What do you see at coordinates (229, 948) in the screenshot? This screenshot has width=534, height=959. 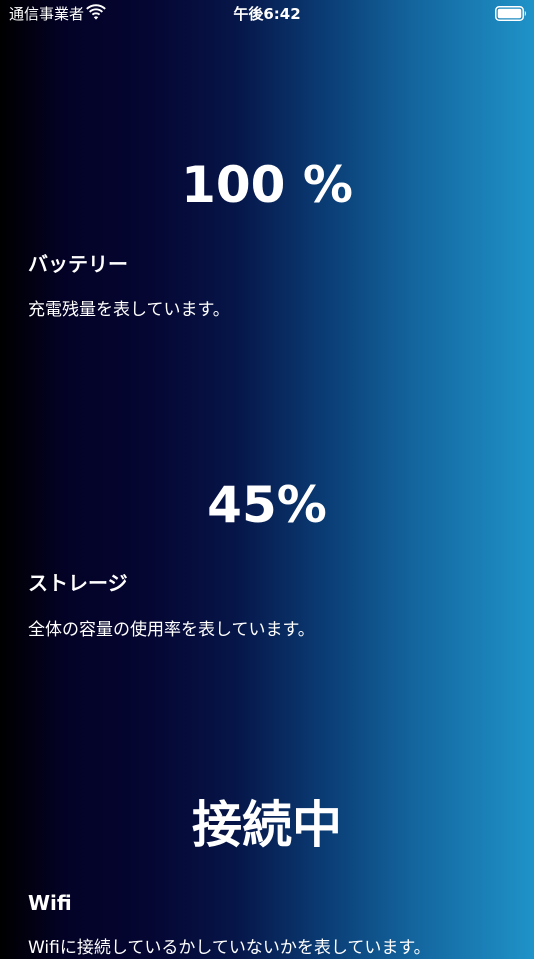 I see `wifi-description: Wifiに接続しているかしていないかを表しています。` at bounding box center [229, 948].